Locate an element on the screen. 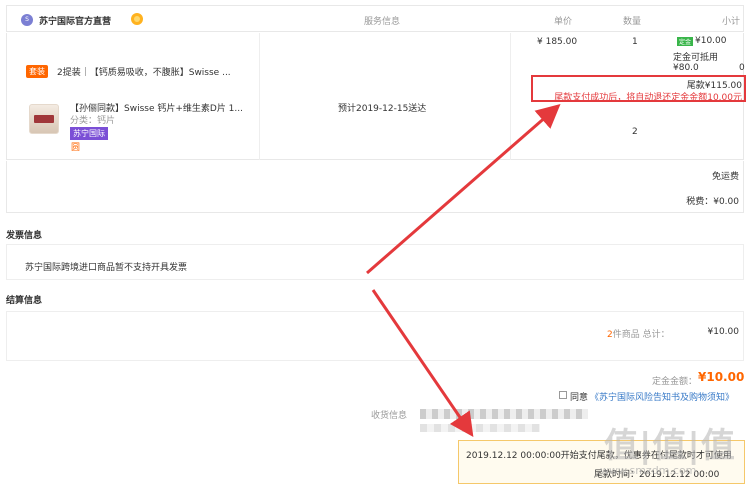 The height and width of the screenshot is (487, 750). arrow-to-refund-note is located at coordinates (463, 189).